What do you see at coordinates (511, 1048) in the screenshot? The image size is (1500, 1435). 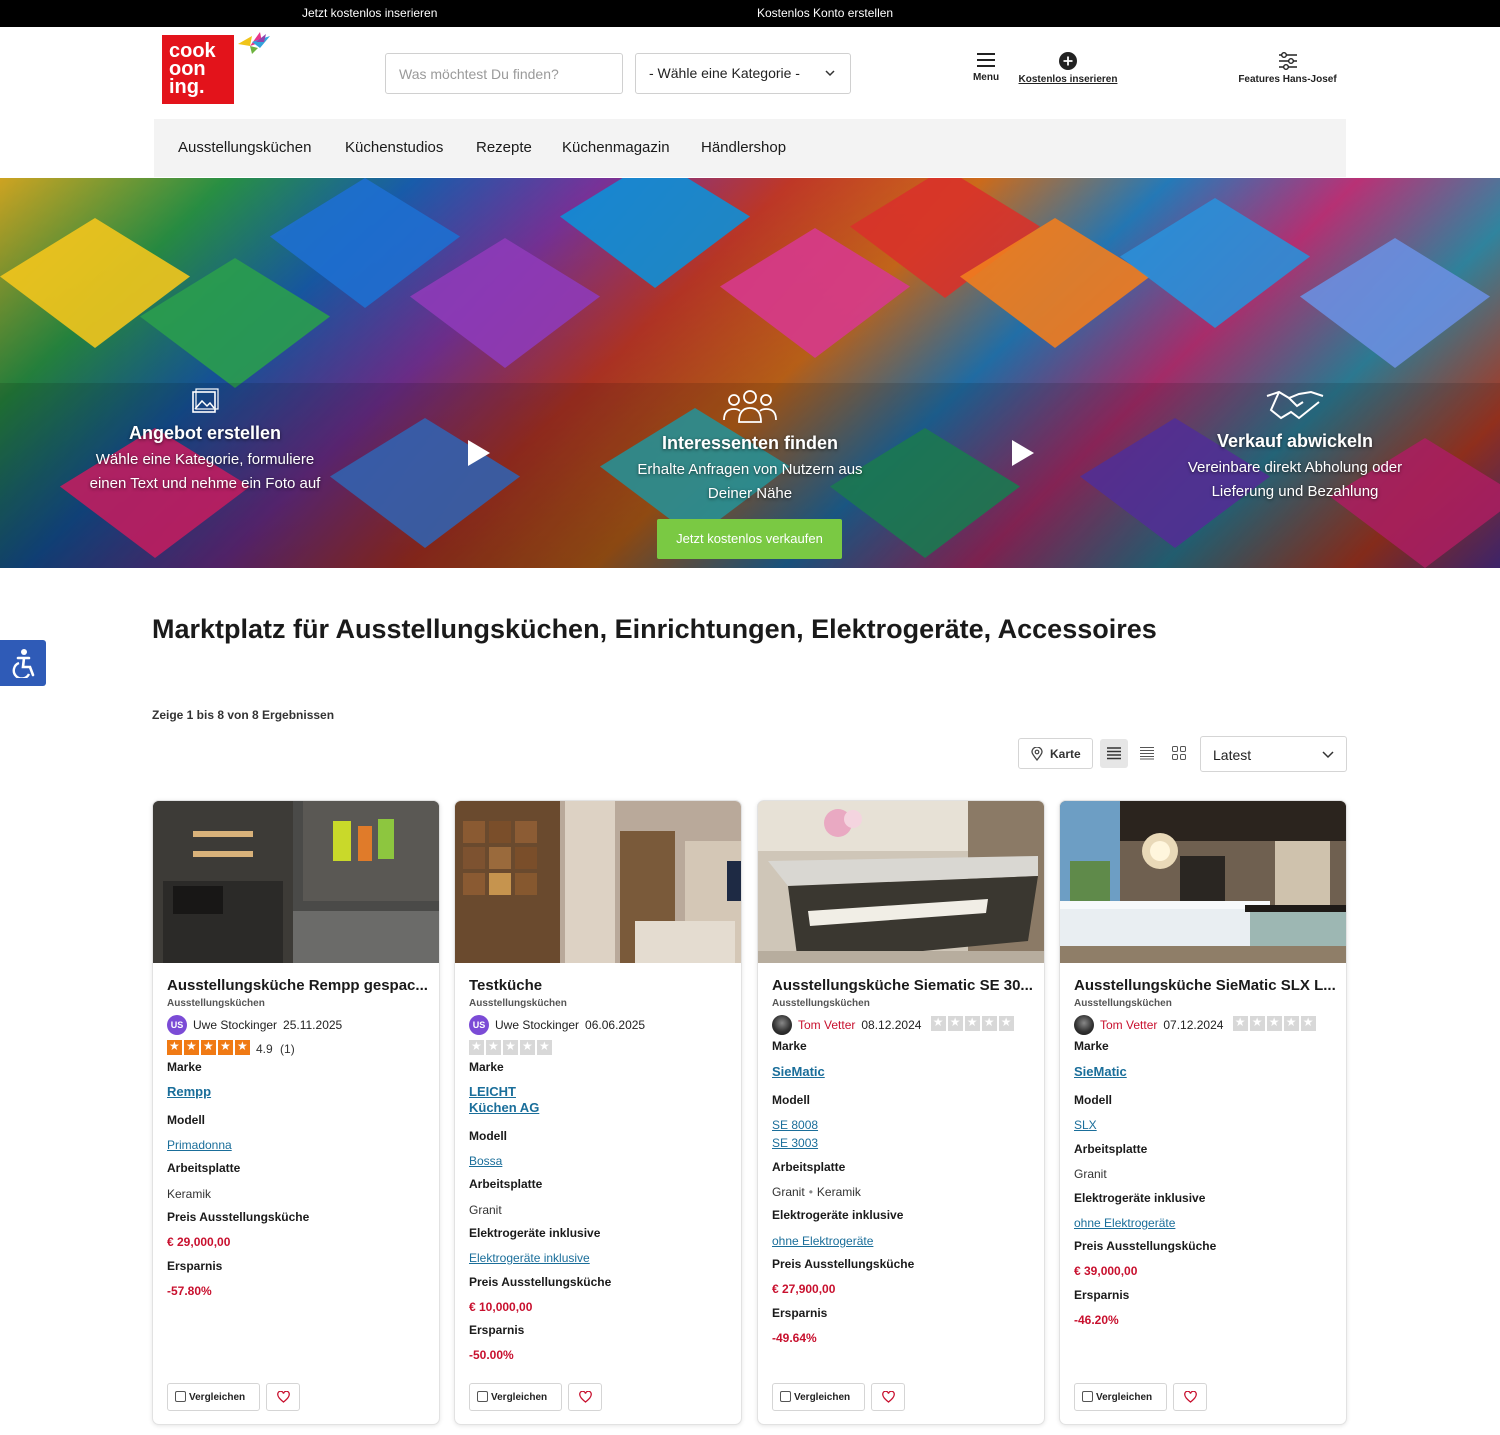 I see `star-rating` at bounding box center [511, 1048].